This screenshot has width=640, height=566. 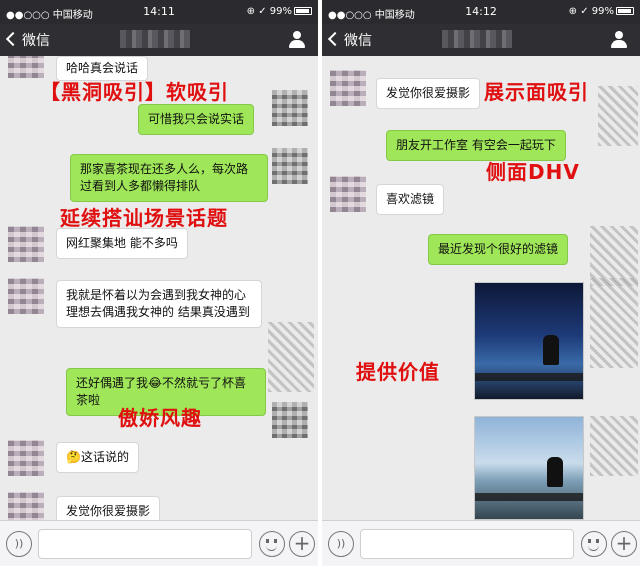 I want to click on night-photo-message, so click(x=529, y=341).